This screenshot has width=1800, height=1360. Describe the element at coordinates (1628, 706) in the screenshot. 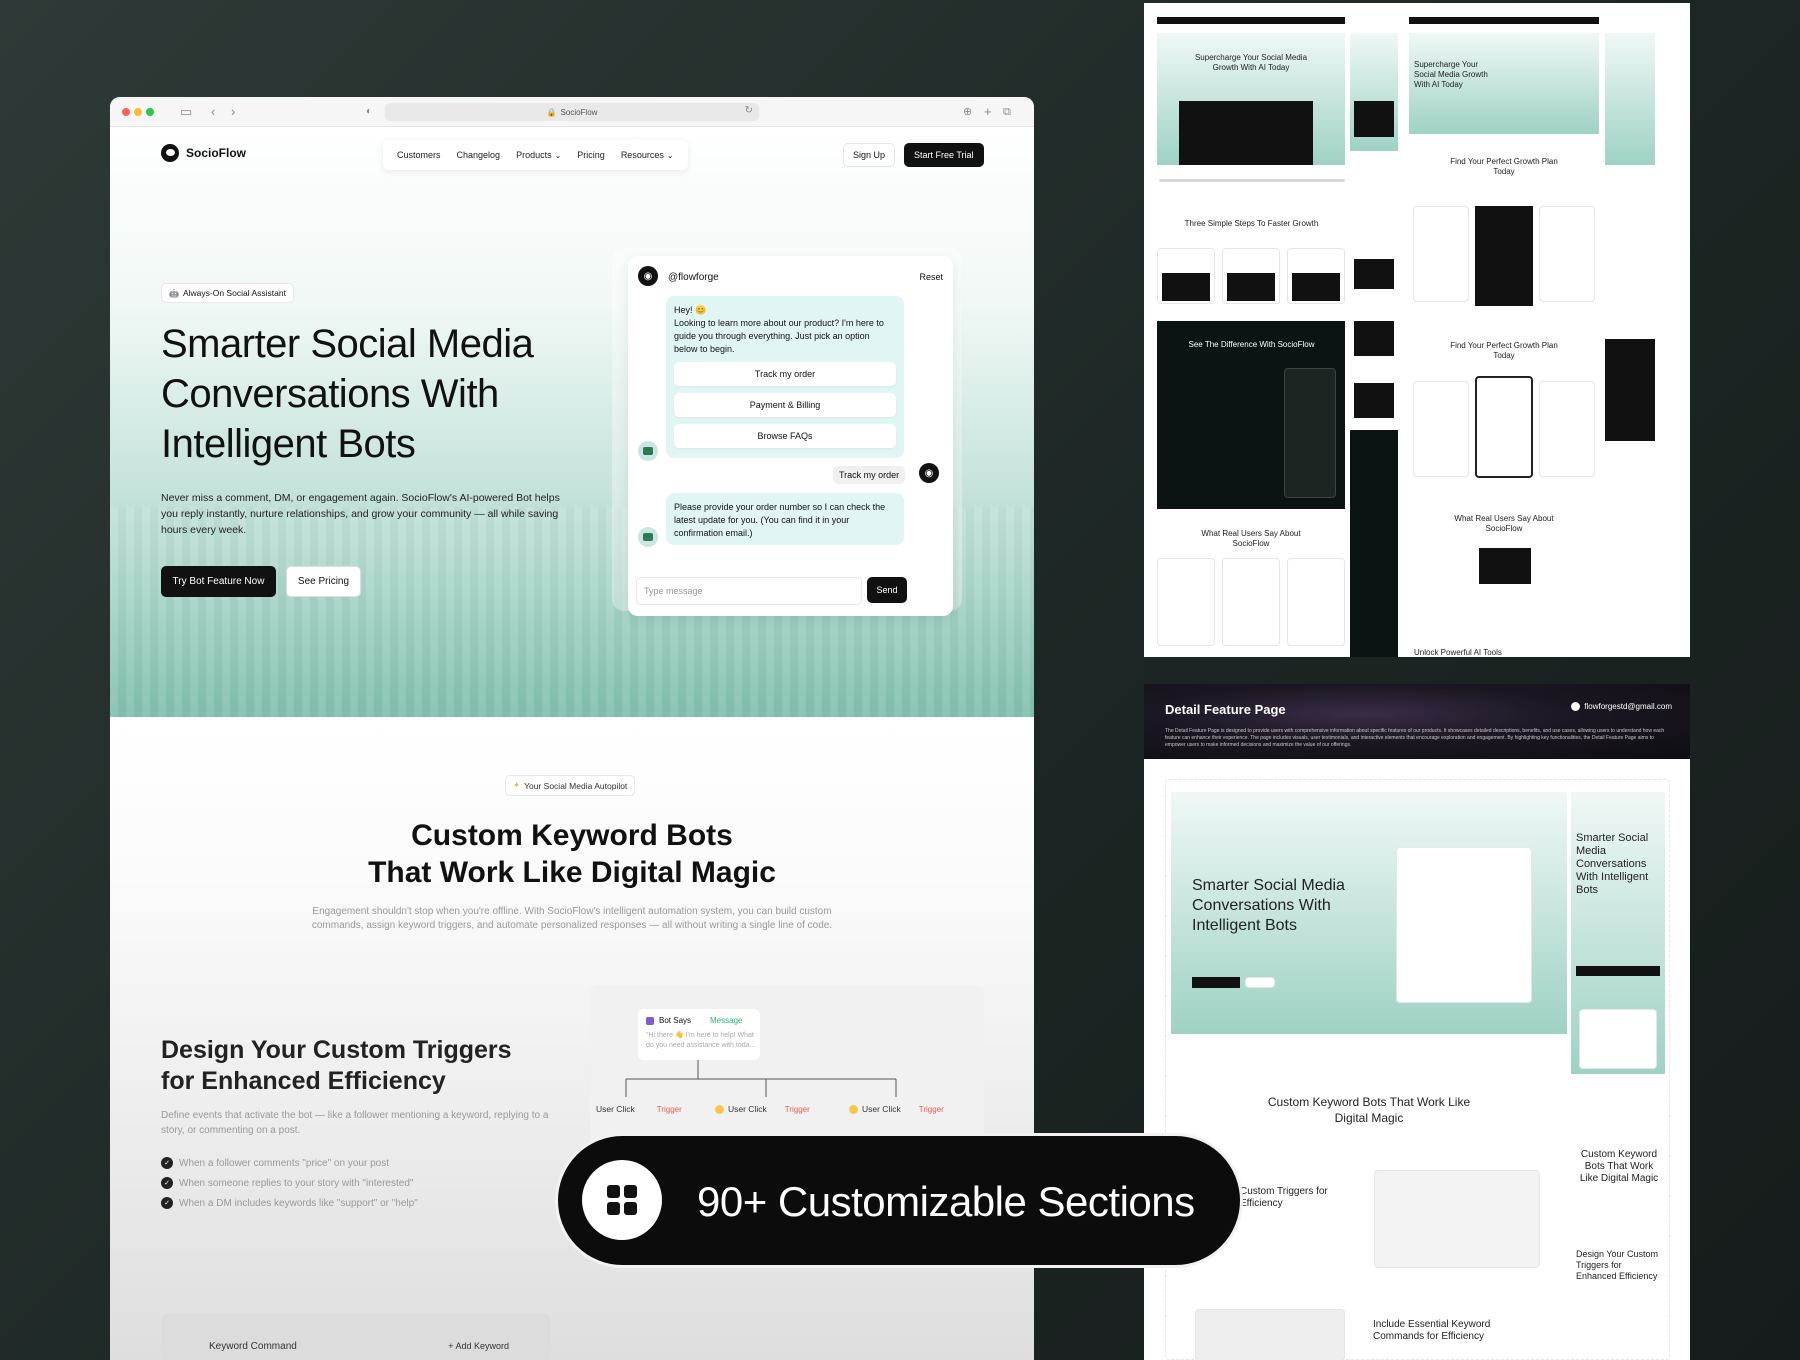

I see `contact-email-text: flowforgestd@gmail.com` at that location.